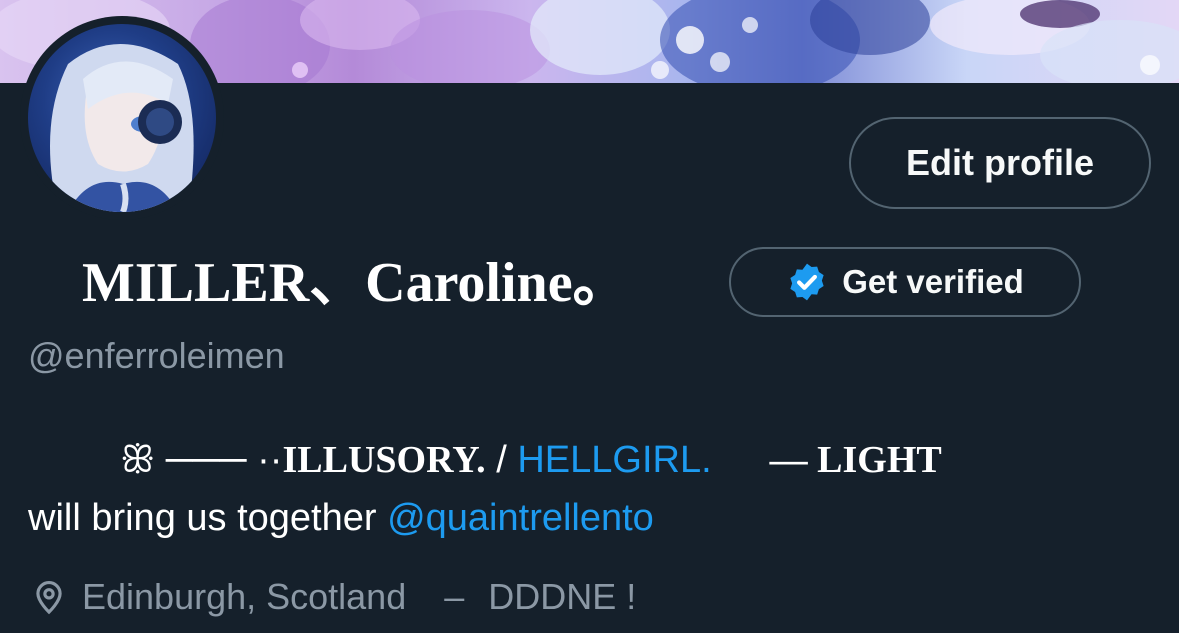 The width and height of the screenshot is (1179, 633). I want to click on avatar, so click(122, 118).